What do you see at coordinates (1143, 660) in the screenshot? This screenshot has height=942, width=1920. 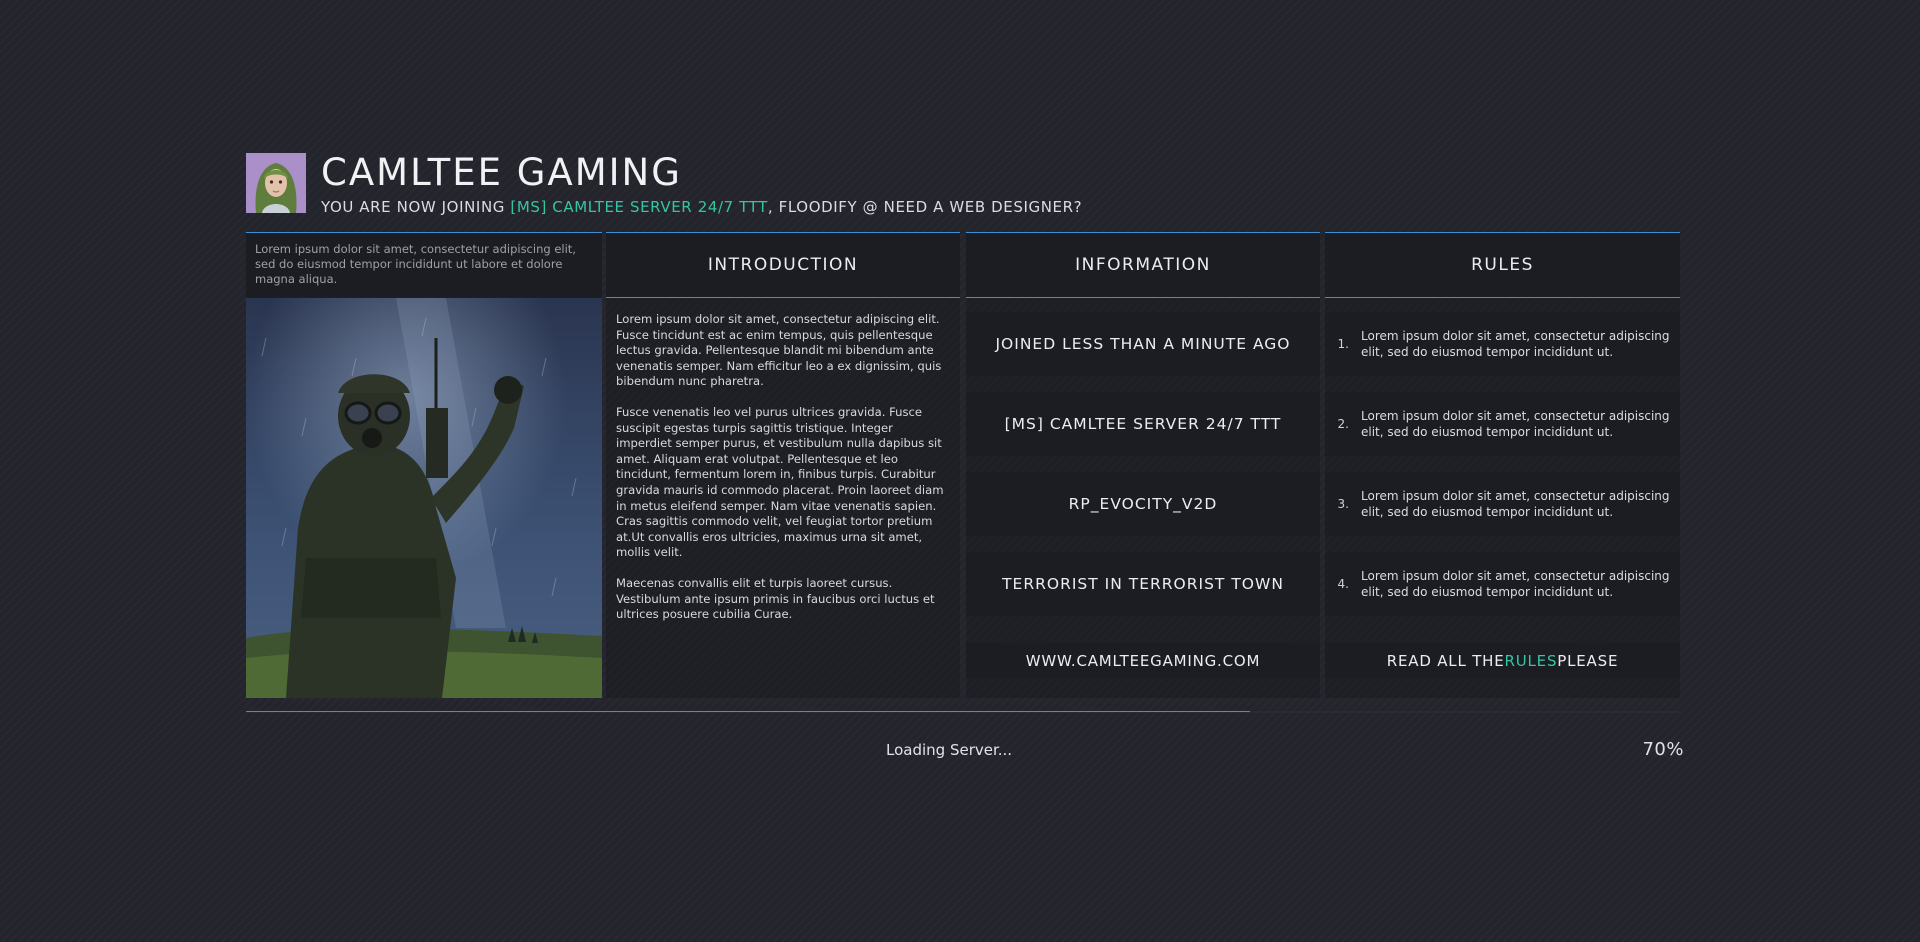 I see `website-link: WWW.CAMLTEEGAMING.COM` at bounding box center [1143, 660].